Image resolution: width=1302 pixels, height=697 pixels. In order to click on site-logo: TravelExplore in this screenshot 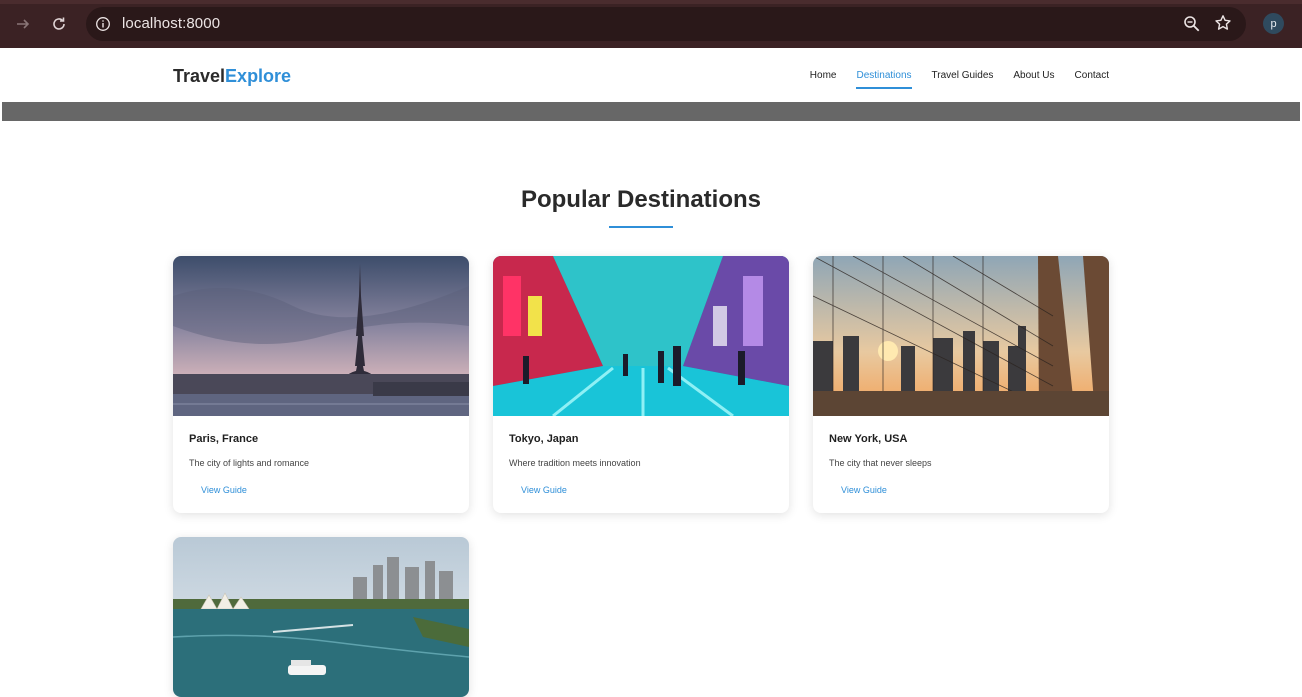, I will do `click(232, 76)`.